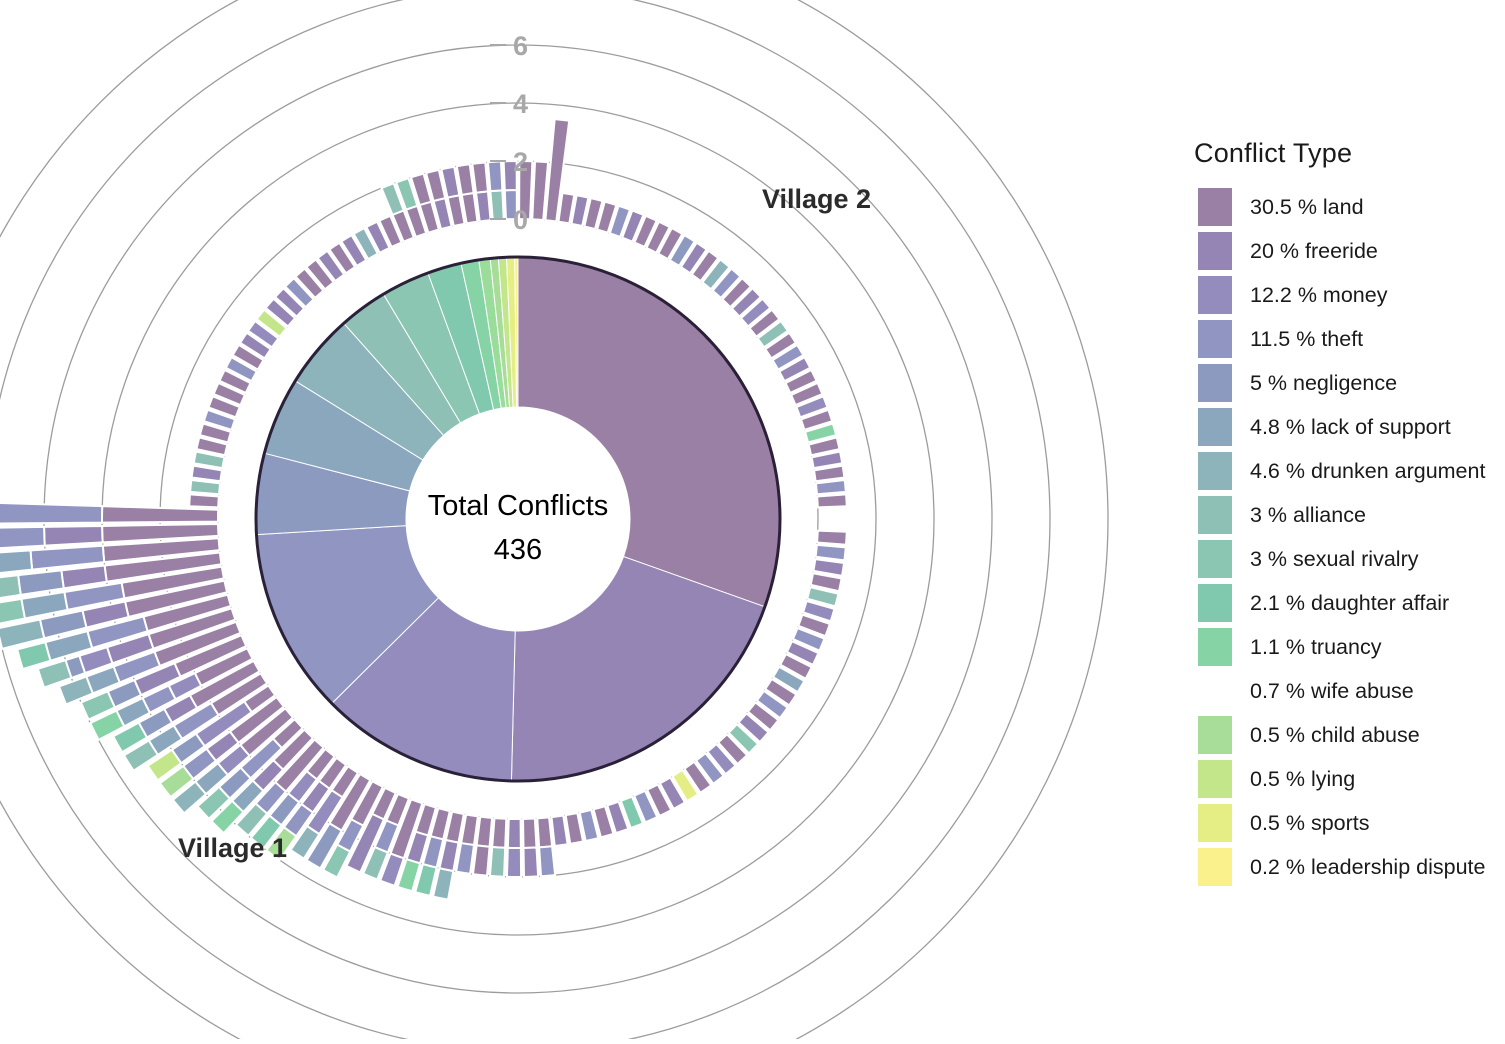 This screenshot has height=1044, width=1505. I want to click on radial-tick-label: 8, so click(520, 1).